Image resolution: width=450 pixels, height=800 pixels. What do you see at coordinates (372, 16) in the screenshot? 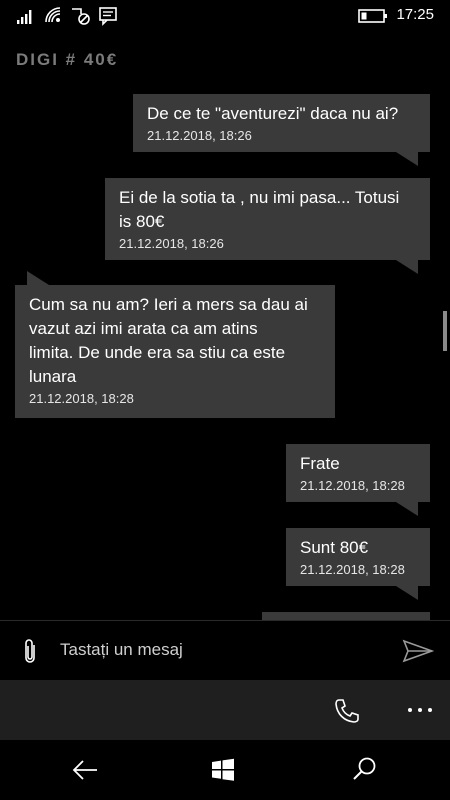
I see `battery-icon` at bounding box center [372, 16].